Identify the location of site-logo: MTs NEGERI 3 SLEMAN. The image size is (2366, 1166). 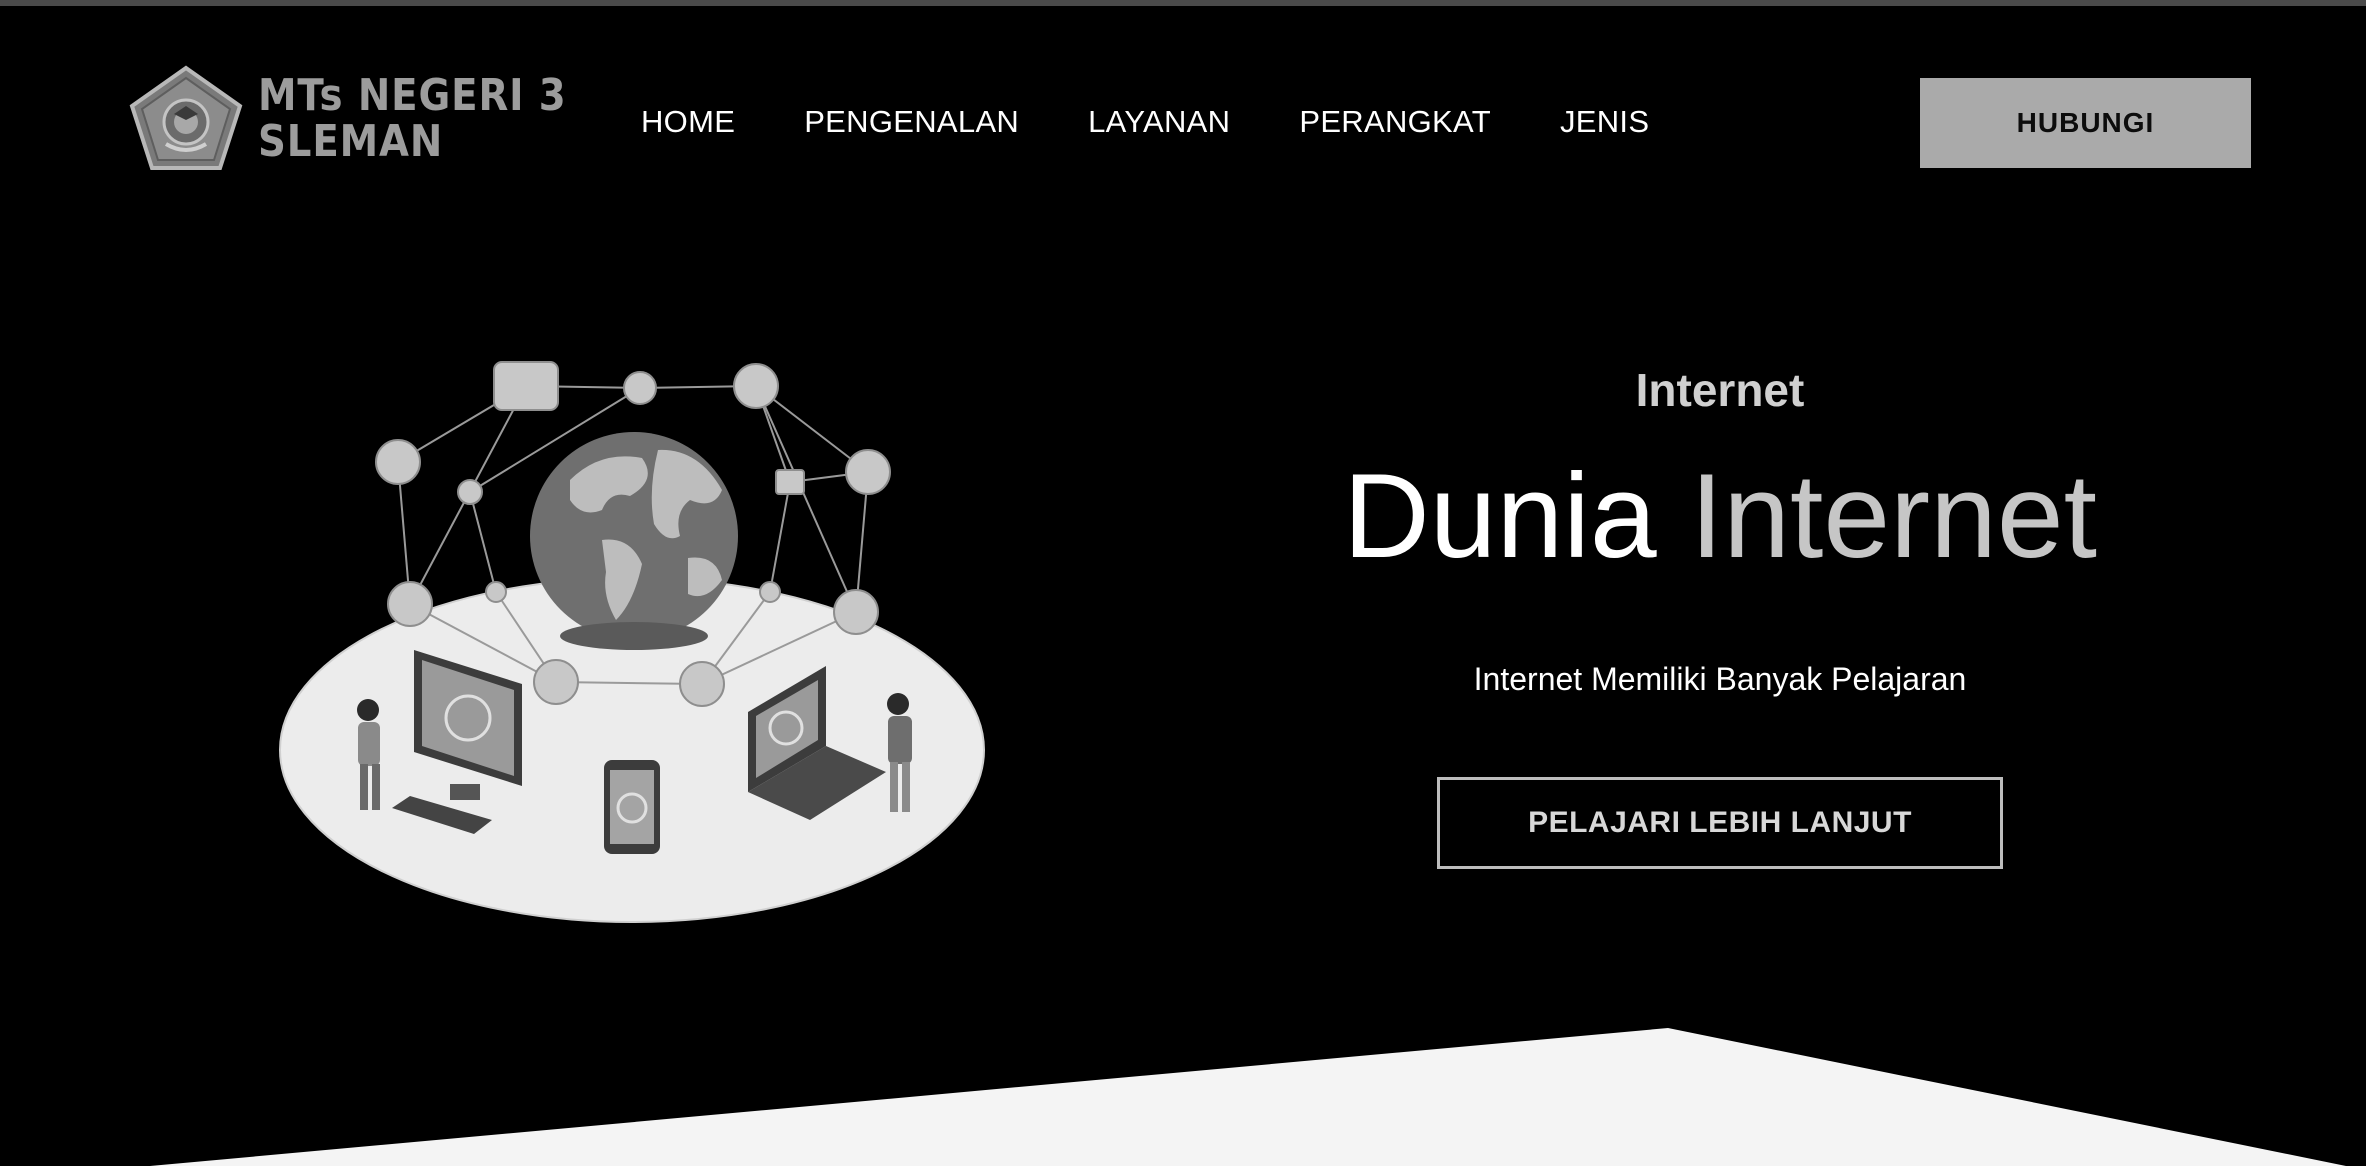
(368, 119).